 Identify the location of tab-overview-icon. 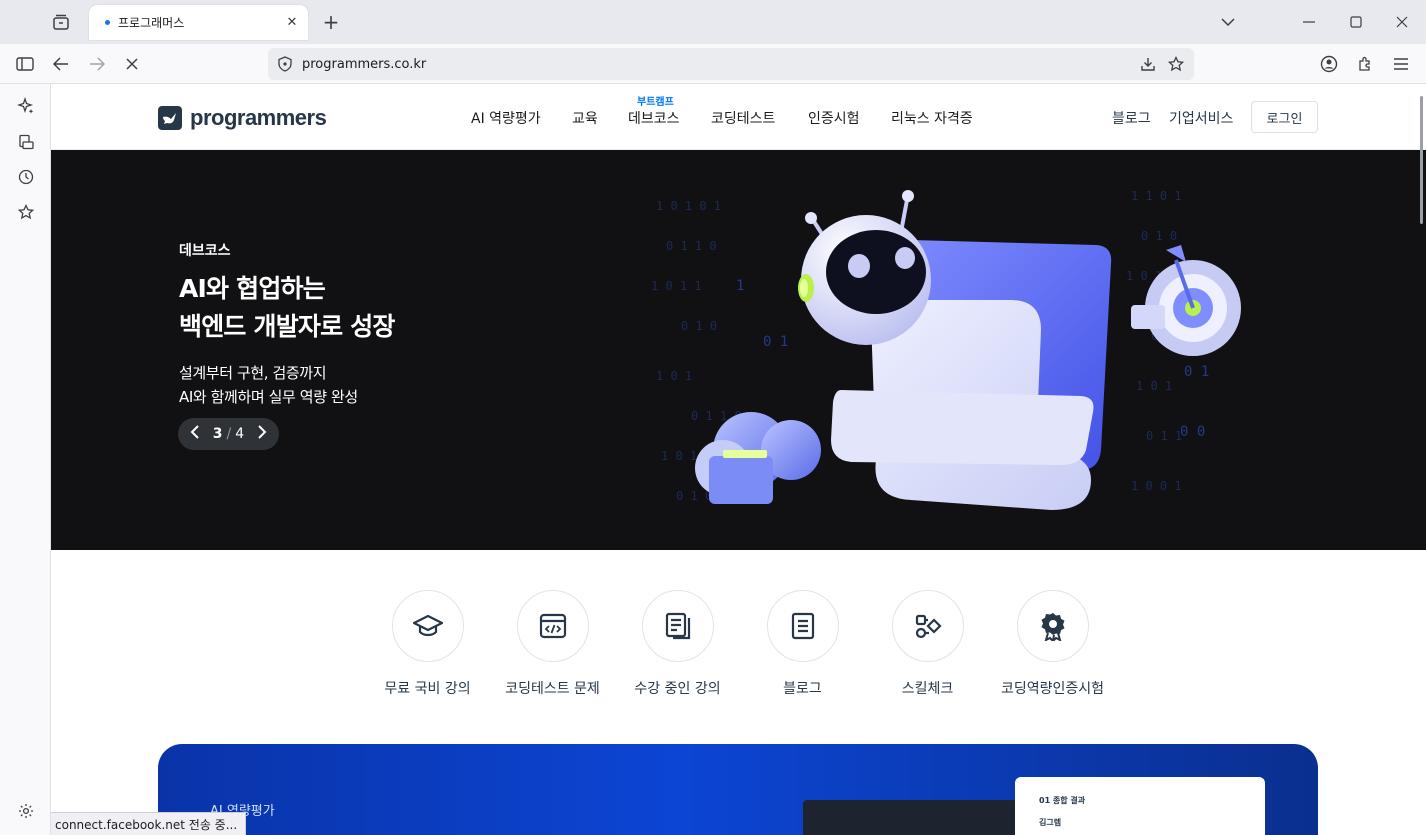
(61, 22).